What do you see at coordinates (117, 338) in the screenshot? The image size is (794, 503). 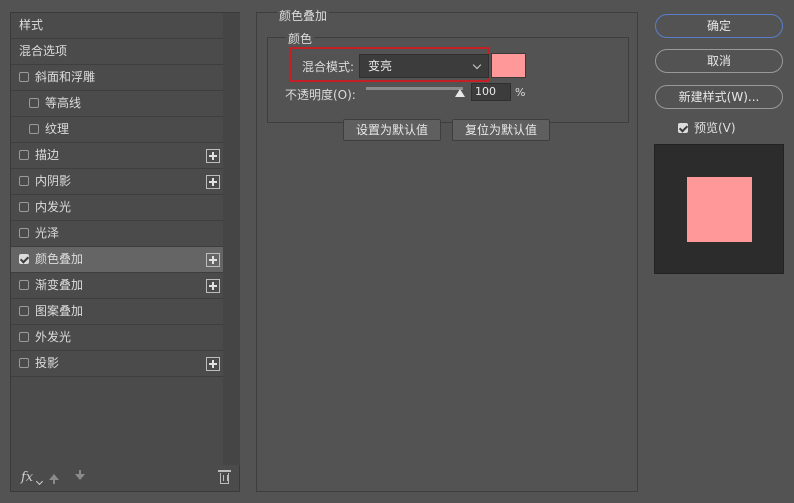 I see `style-list-item: 外发光` at bounding box center [117, 338].